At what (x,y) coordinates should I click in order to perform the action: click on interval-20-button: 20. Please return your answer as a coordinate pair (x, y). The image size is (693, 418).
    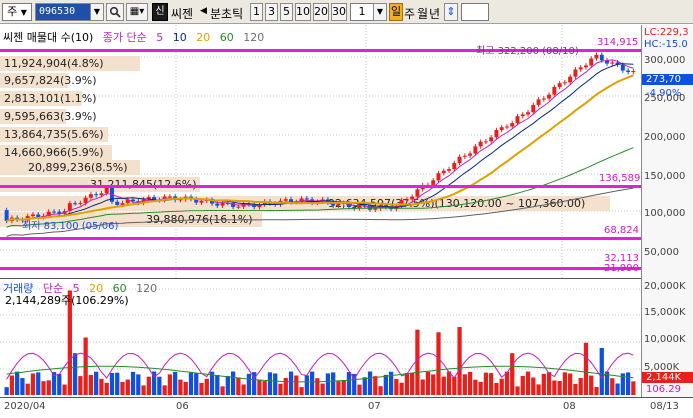
    Looking at the image, I should click on (321, 12).